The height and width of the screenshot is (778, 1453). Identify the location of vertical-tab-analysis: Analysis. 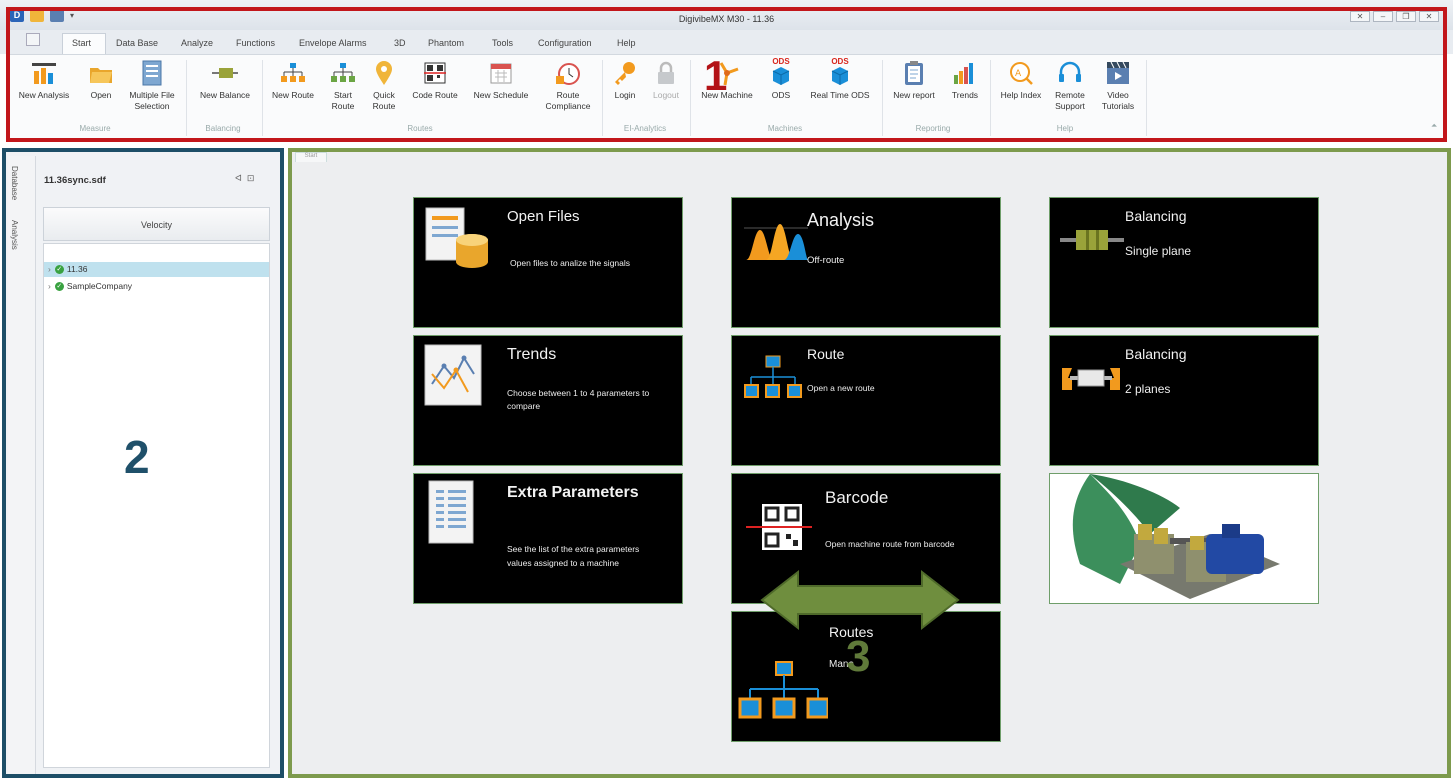
(14, 235).